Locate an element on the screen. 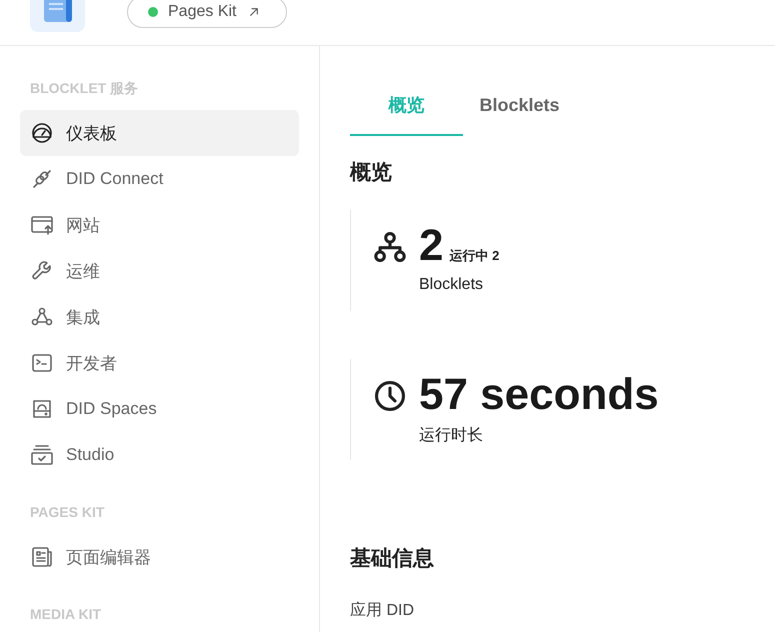  sidebar-item: 页面编辑器 is located at coordinates (159, 557).